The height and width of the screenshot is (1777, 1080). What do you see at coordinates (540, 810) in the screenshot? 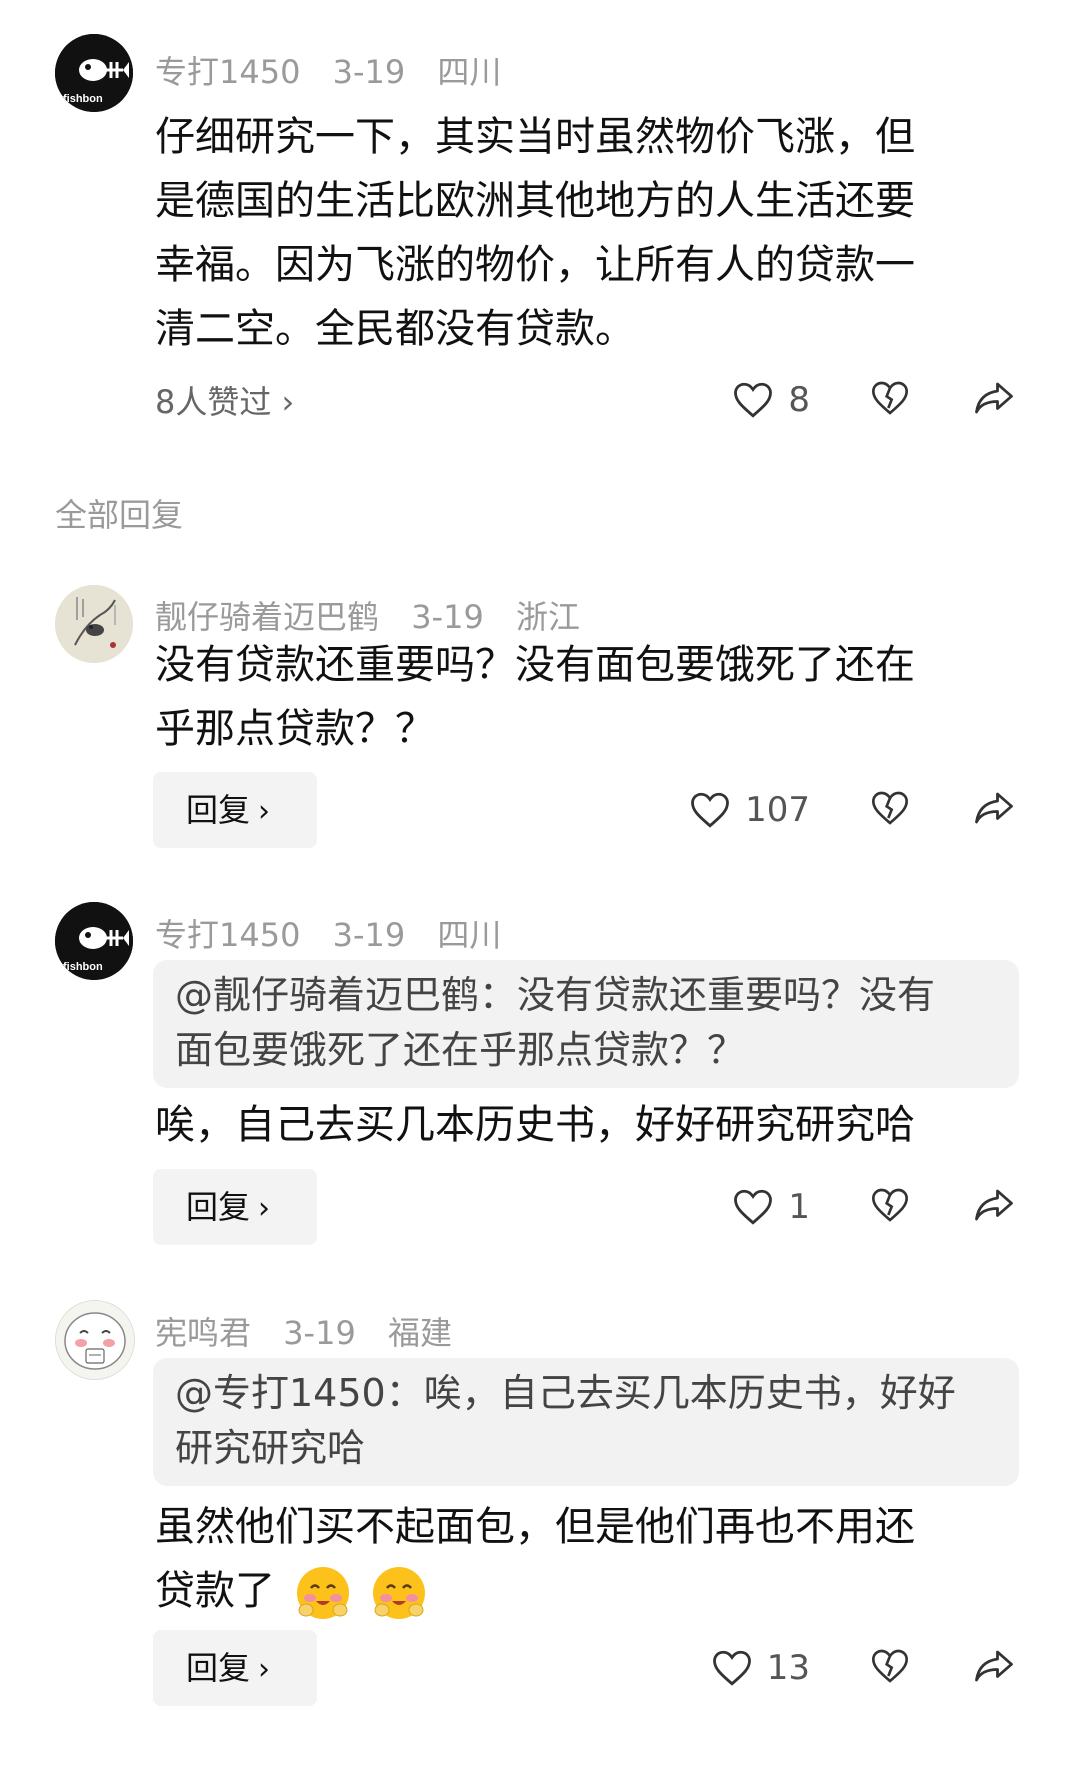
I see `comment-actions: 107` at bounding box center [540, 810].